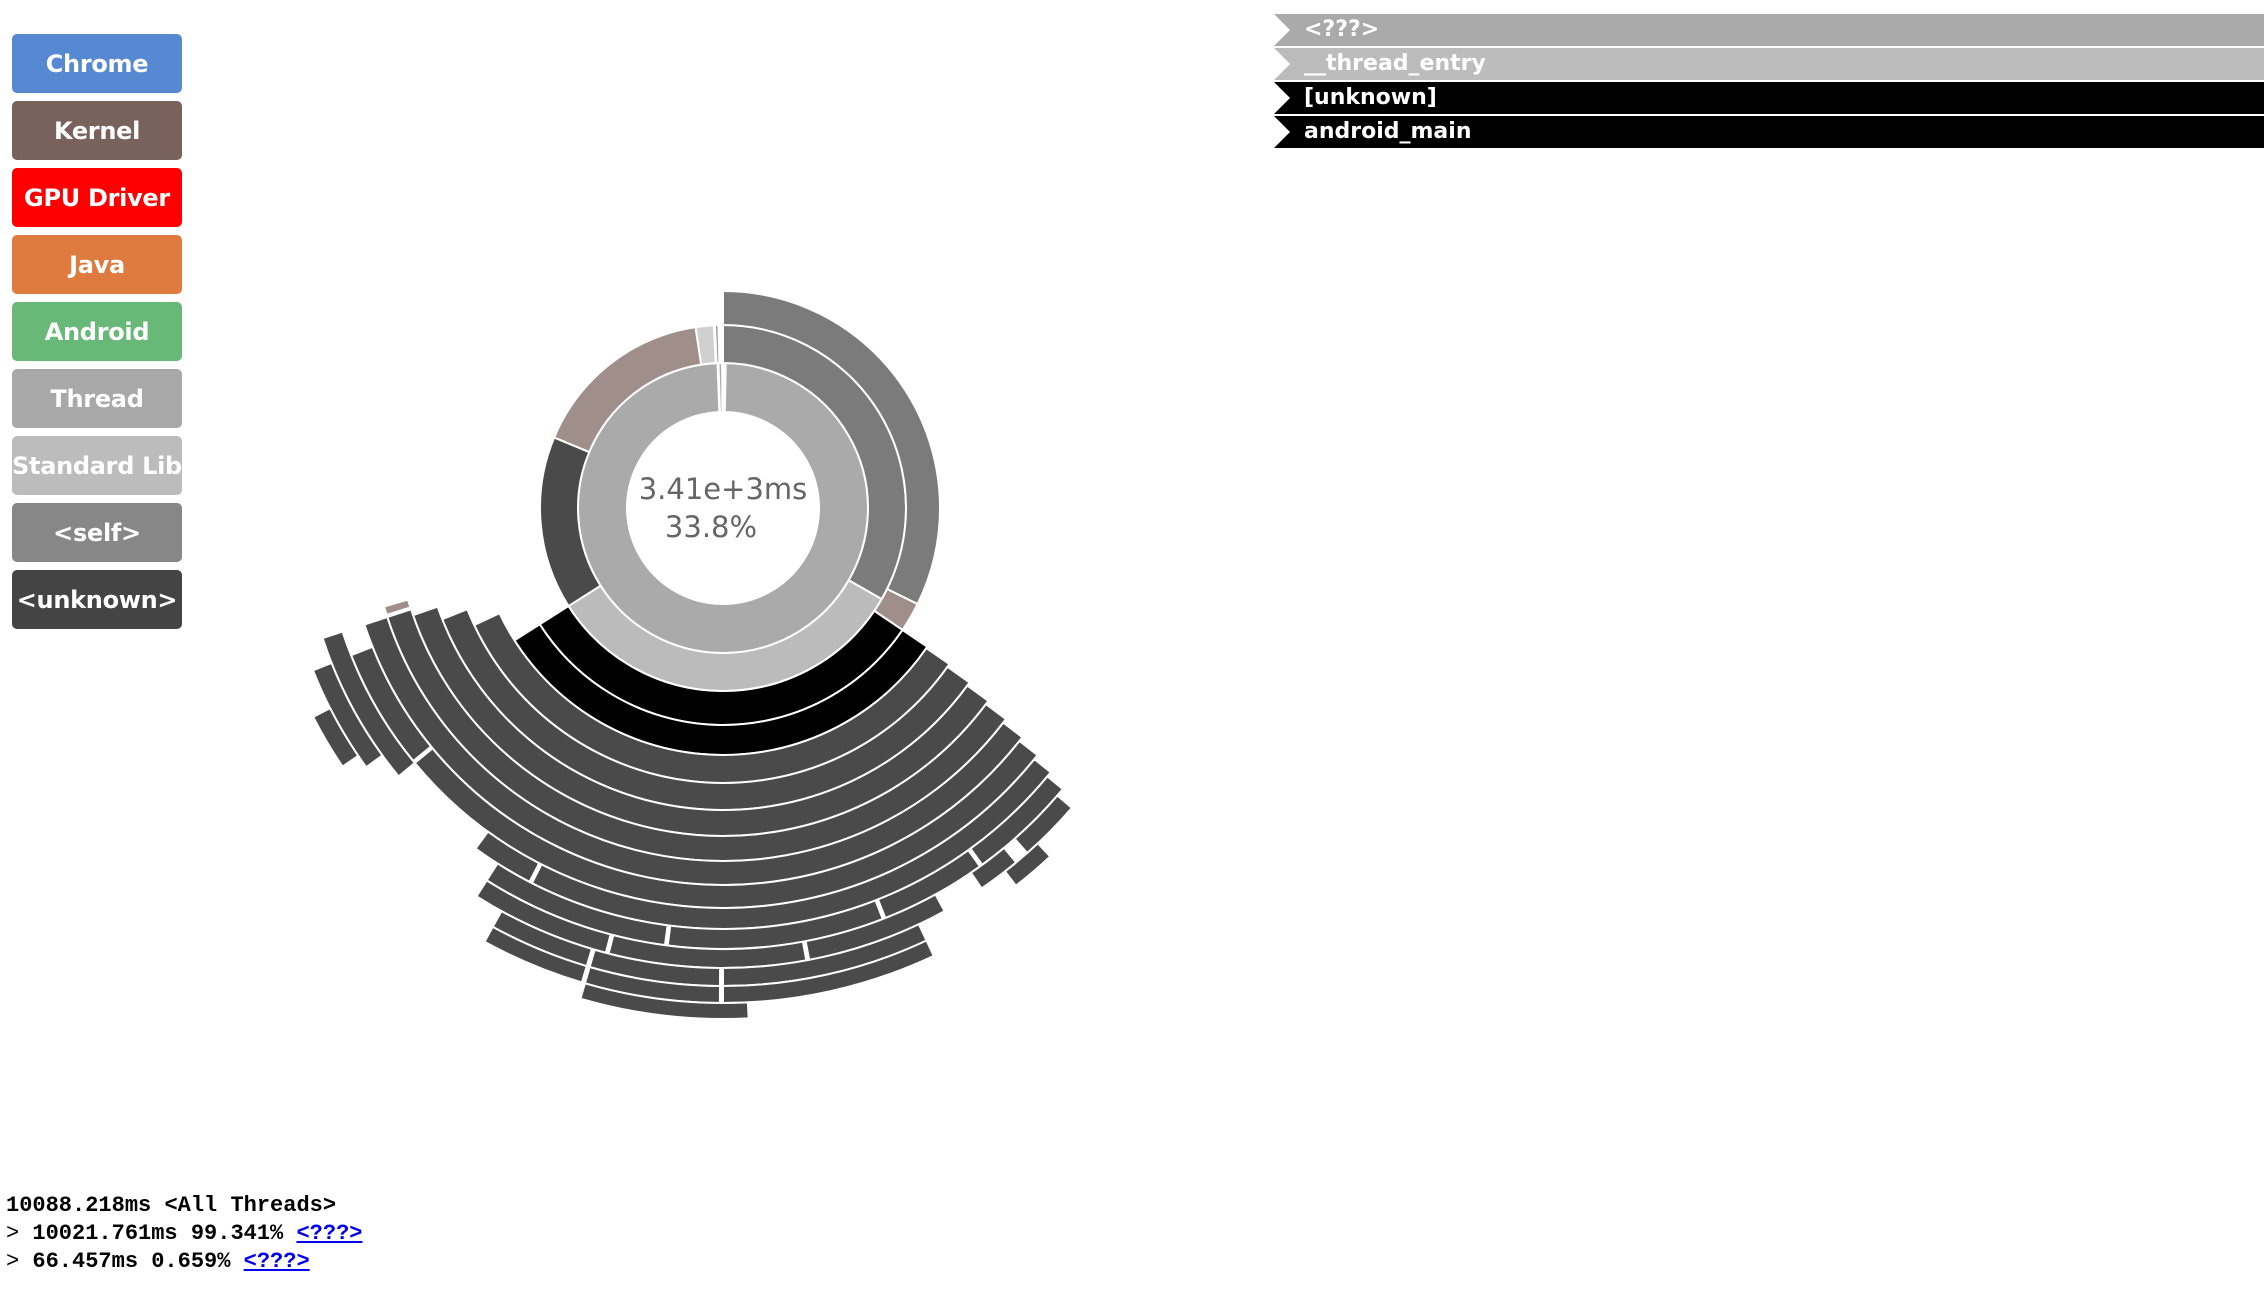  I want to click on stack-root: 10088.218ms <All Threads>, so click(184, 1206).